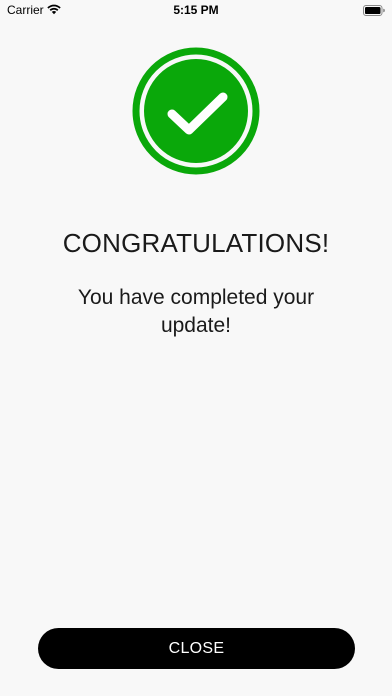 The width and height of the screenshot is (392, 696). What do you see at coordinates (374, 10) in the screenshot?
I see `battery-icon` at bounding box center [374, 10].